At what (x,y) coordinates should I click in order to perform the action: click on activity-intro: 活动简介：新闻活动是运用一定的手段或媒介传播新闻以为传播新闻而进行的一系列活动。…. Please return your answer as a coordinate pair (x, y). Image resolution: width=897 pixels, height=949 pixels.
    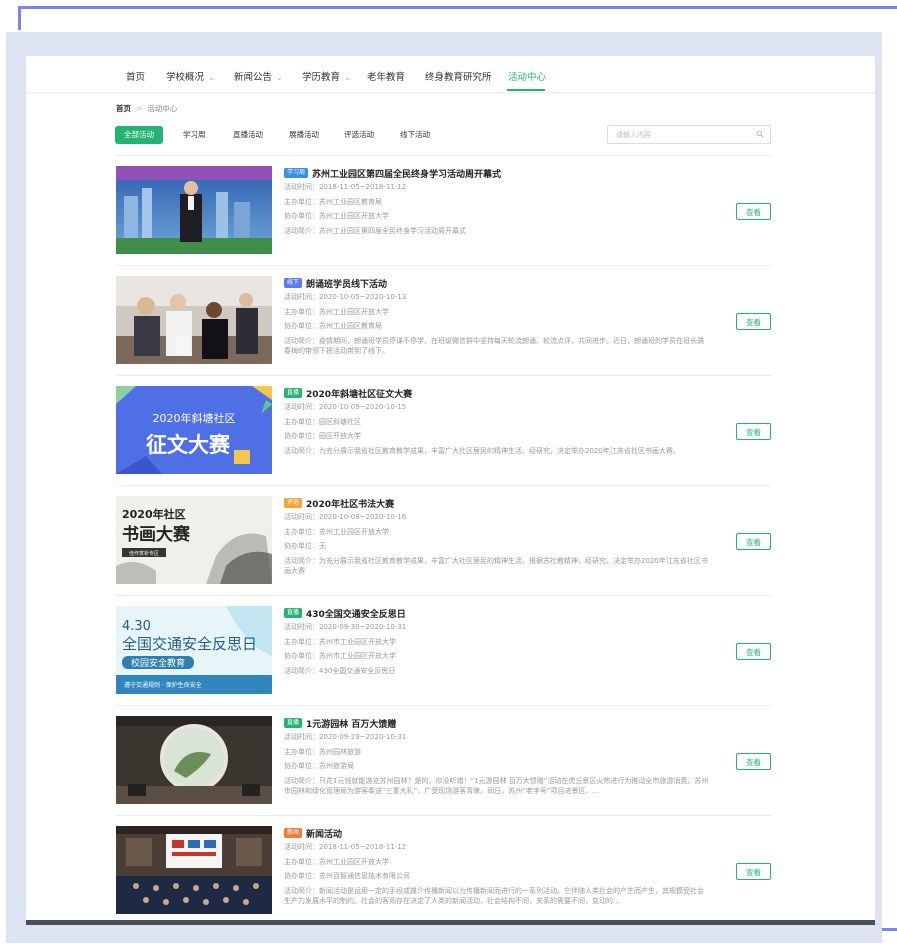
    Looking at the image, I should click on (494, 895).